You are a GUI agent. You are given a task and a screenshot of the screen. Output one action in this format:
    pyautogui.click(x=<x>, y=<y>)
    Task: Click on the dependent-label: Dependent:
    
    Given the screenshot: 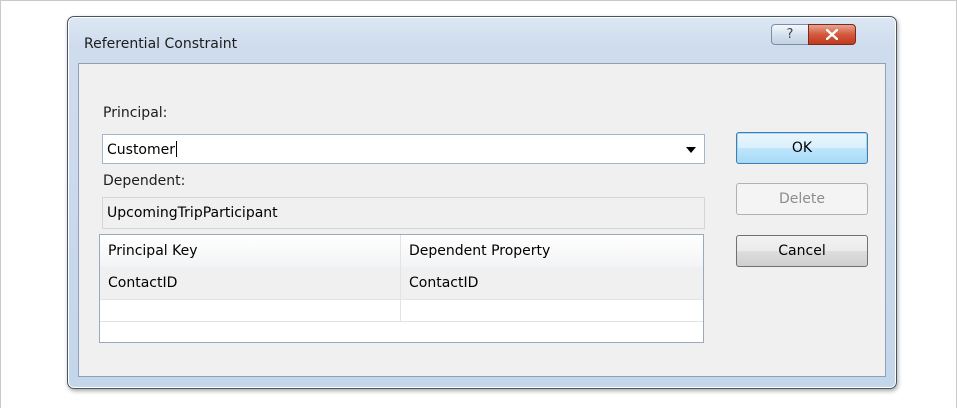 What is the action you would take?
    pyautogui.click(x=144, y=181)
    